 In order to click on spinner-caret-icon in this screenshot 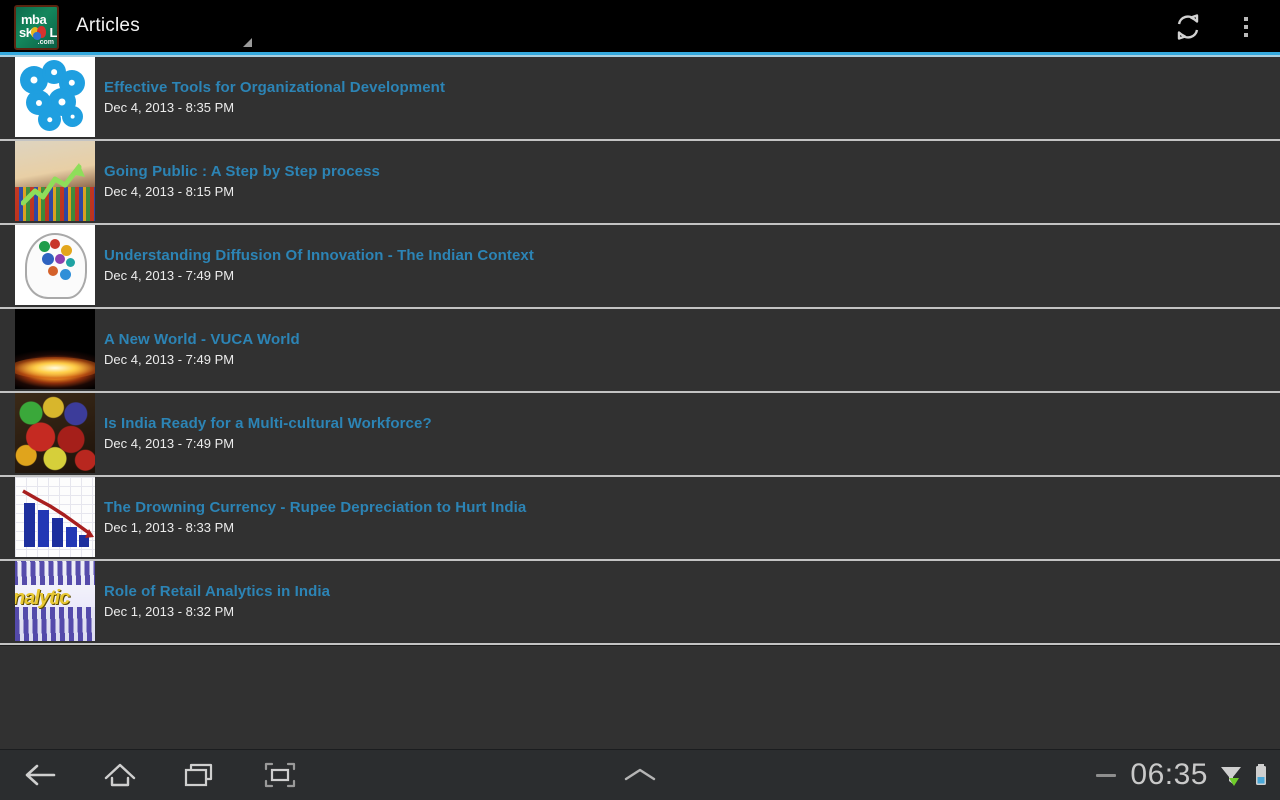, I will do `click(247, 42)`.